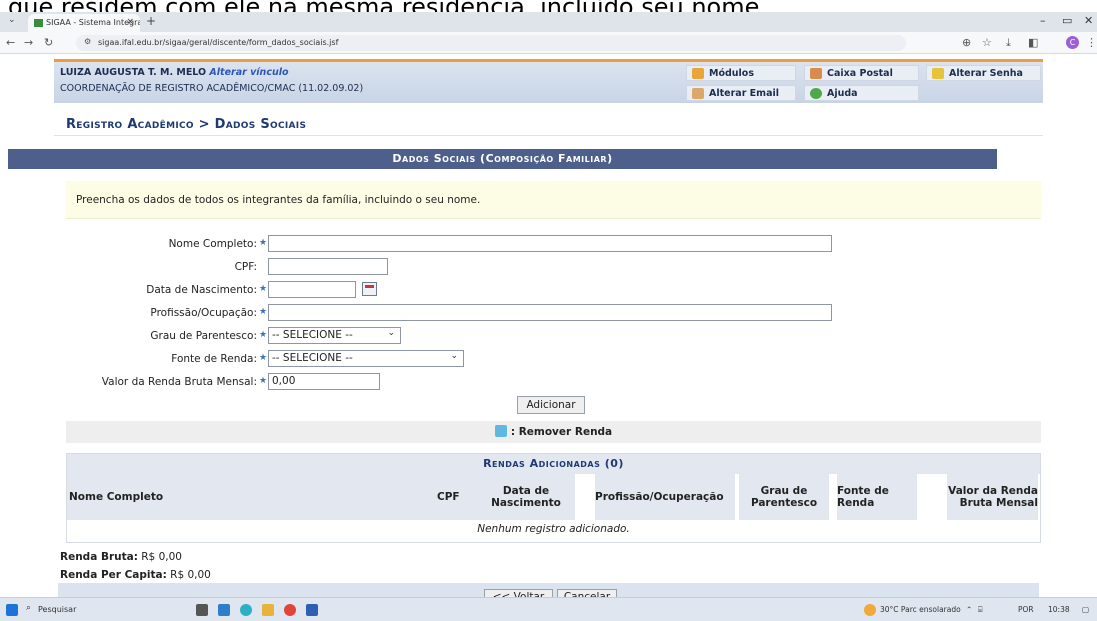 This screenshot has width=1097, height=621. I want to click on alterar-senha-button: Alterar Senha, so click(983, 73).